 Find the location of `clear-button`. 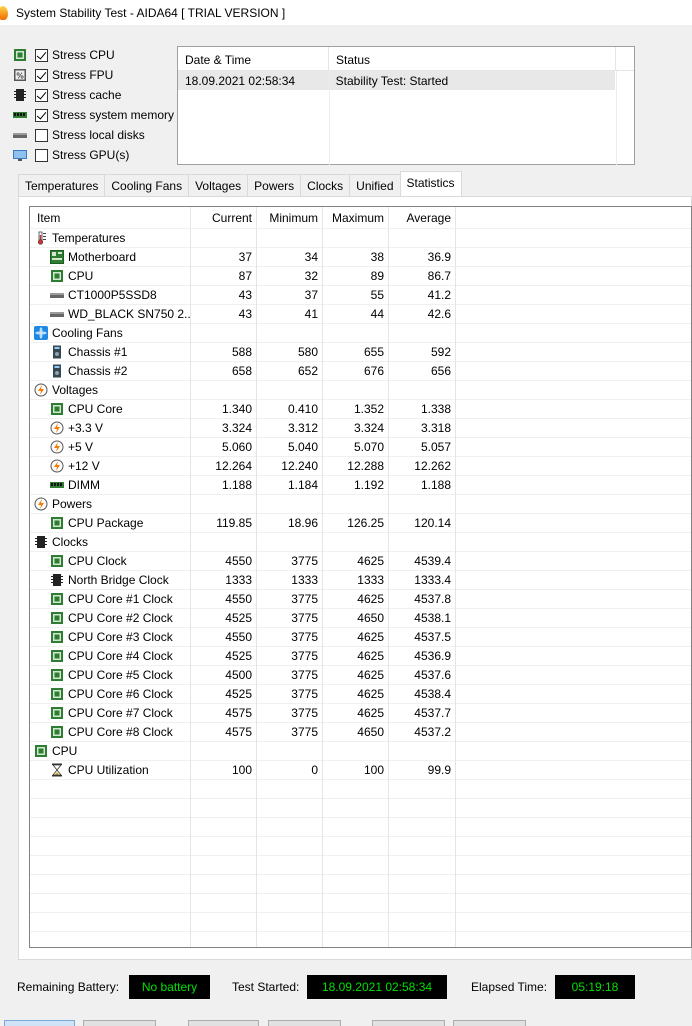

clear-button is located at coordinates (223, 1023).